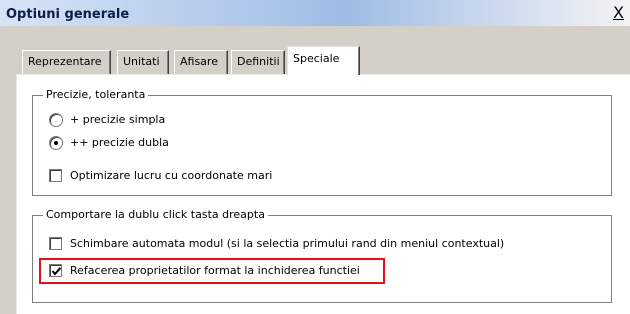  Describe the element at coordinates (119, 142) in the screenshot. I see `radio-double-precision-label: ++ precizie dubla` at that location.